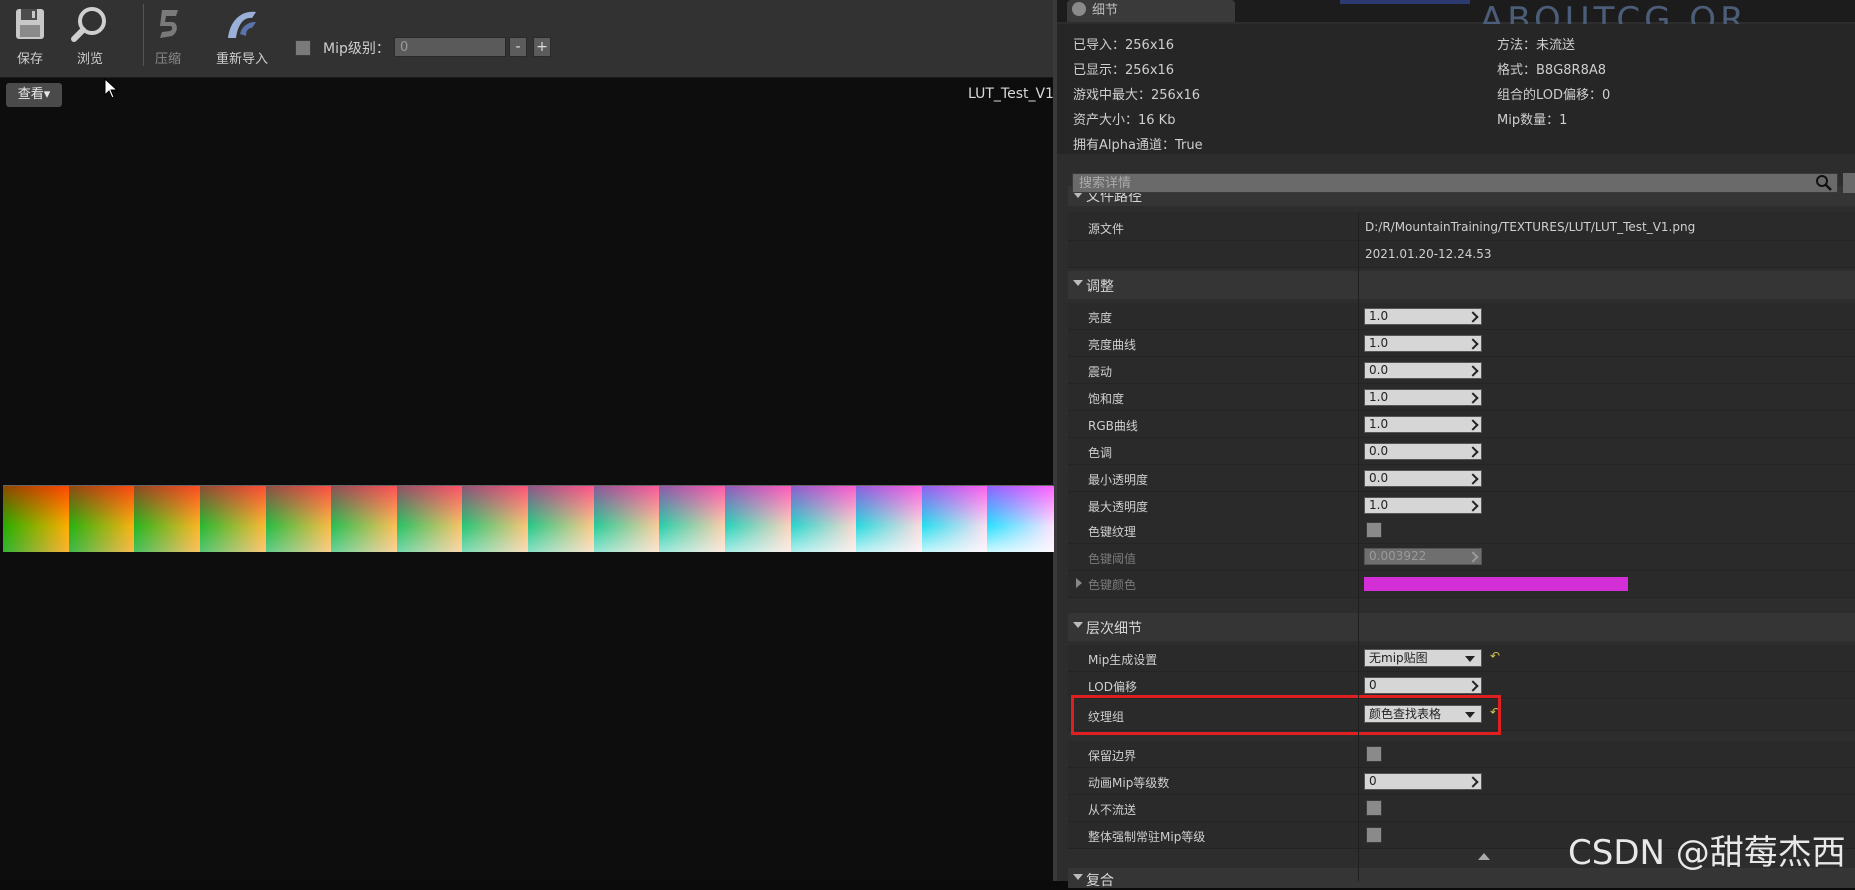 This screenshot has width=1855, height=890. I want to click on chroma-key-texture-label: 色键纹理, so click(1112, 532).